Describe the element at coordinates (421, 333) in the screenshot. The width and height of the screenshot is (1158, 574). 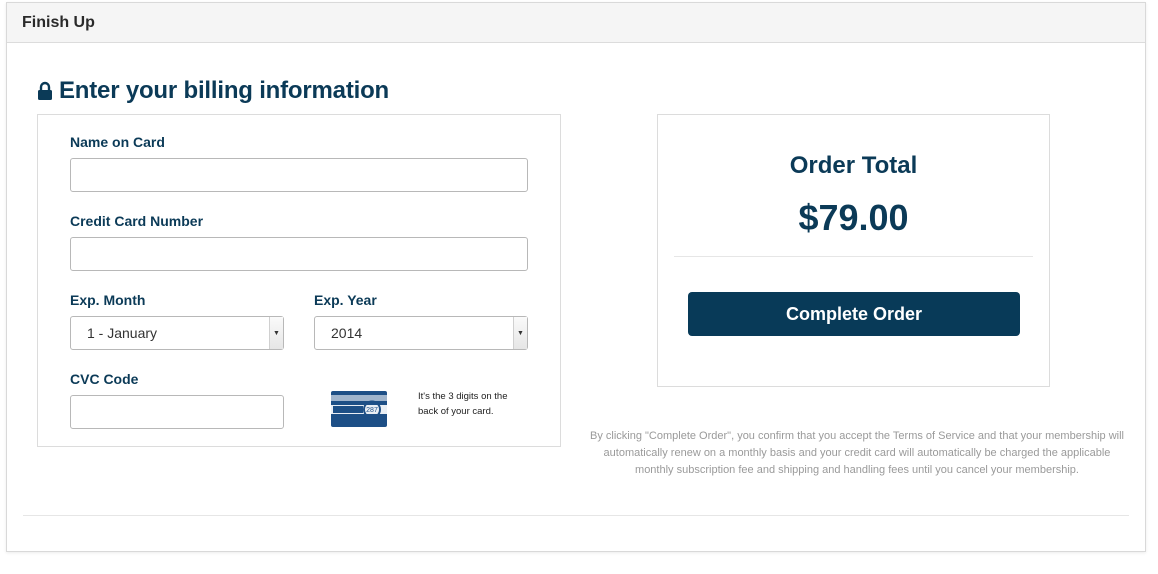
I see `exp-year-select: 2014 ▼` at that location.